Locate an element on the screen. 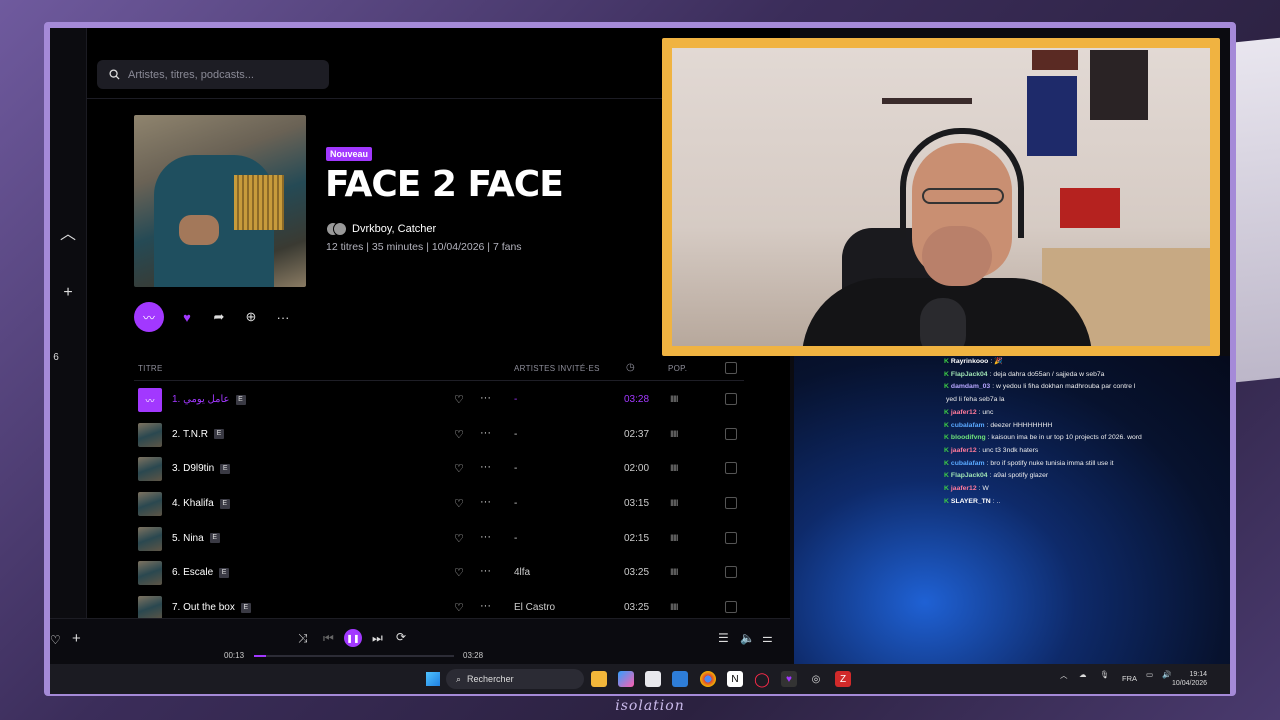 The width and height of the screenshot is (1280, 720). add-icon: + is located at coordinates (76, 638).